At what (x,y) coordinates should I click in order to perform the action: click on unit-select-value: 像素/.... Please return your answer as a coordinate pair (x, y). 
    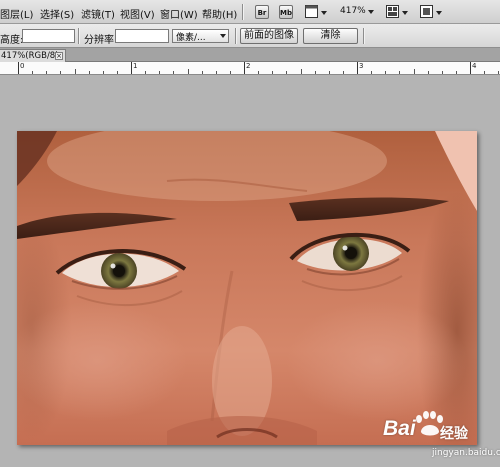
    Looking at the image, I should click on (191, 38).